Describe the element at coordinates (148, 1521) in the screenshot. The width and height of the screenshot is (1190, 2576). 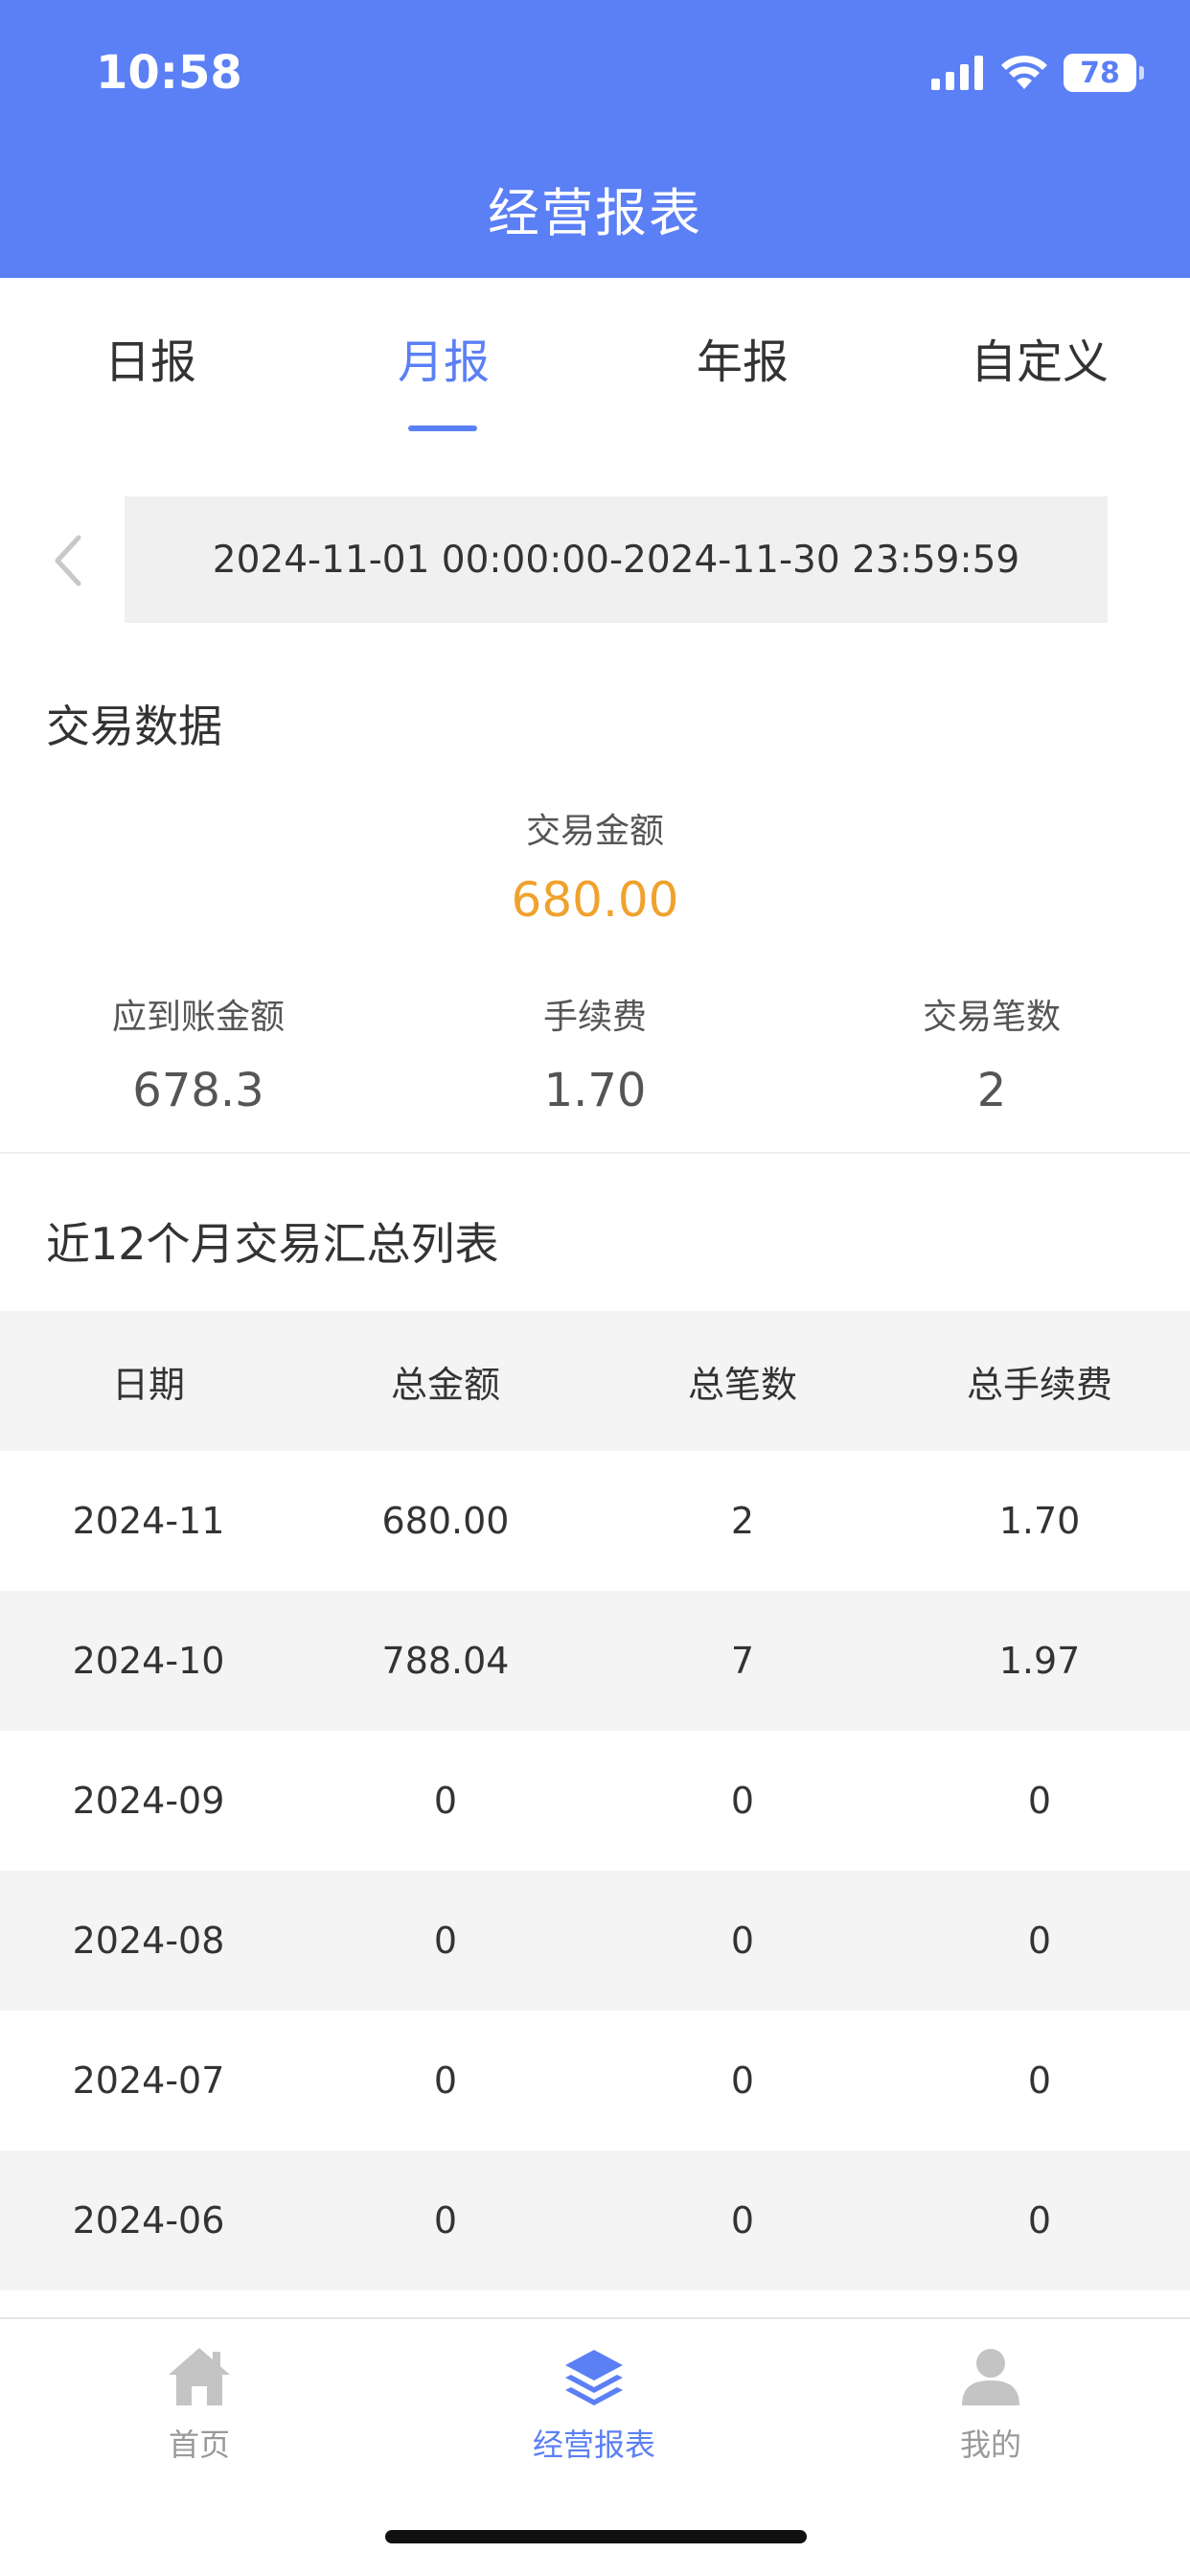
I see `cell-date: 2024-11` at that location.